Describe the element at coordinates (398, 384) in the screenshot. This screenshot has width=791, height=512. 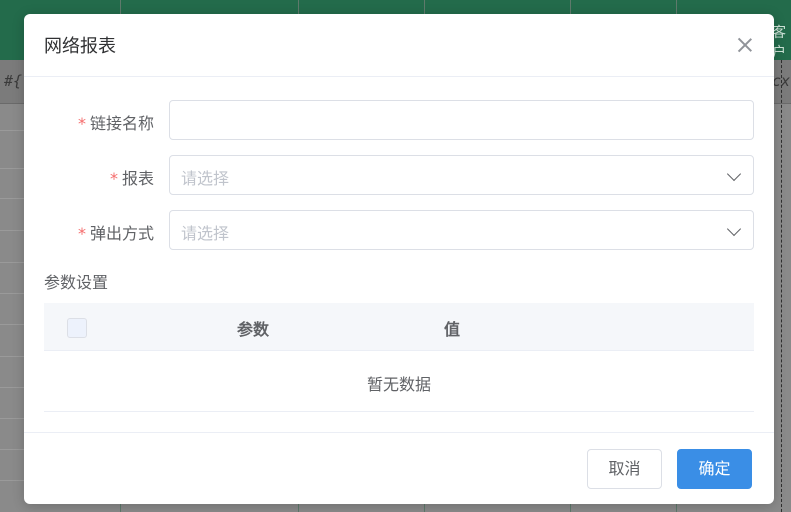
I see `empty-table-text: 暂无数据` at that location.